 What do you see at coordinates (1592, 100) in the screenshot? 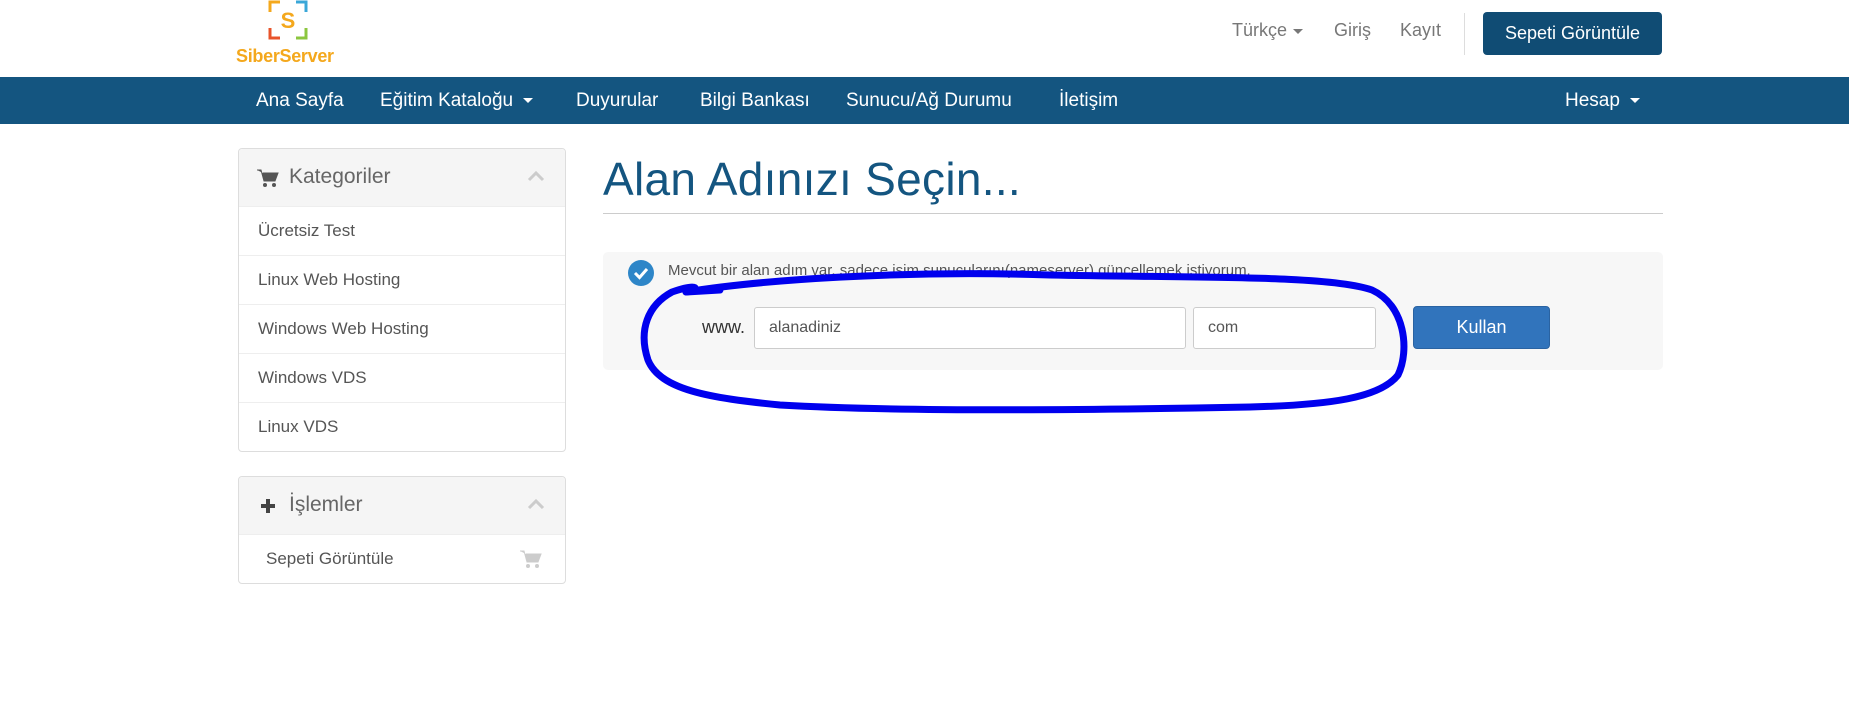
I see `nav-account-label: Hesap` at bounding box center [1592, 100].